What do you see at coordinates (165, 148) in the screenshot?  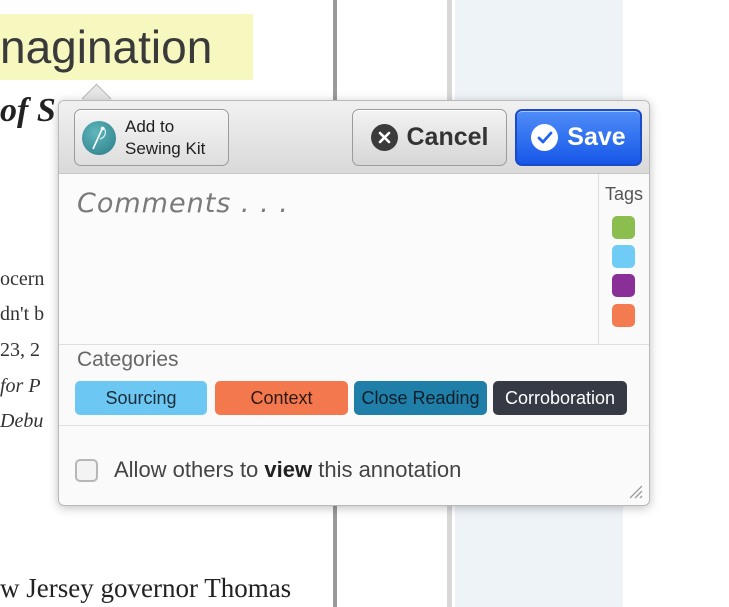 I see `sewing-kit-label-line2: Sewing Kit` at bounding box center [165, 148].